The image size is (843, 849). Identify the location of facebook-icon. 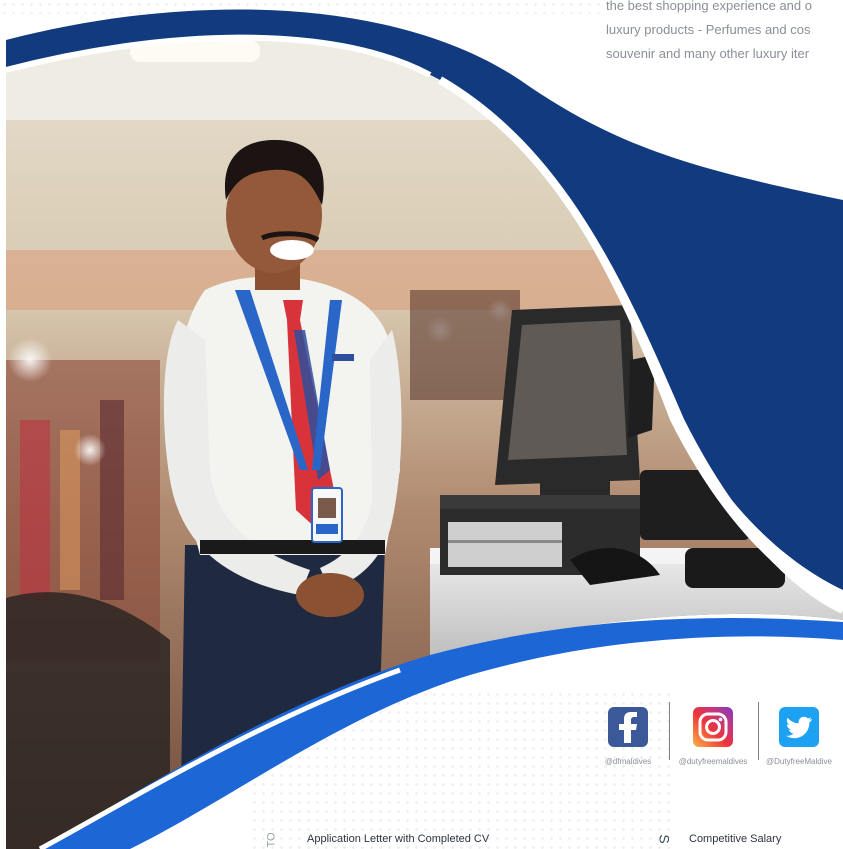
(628, 727).